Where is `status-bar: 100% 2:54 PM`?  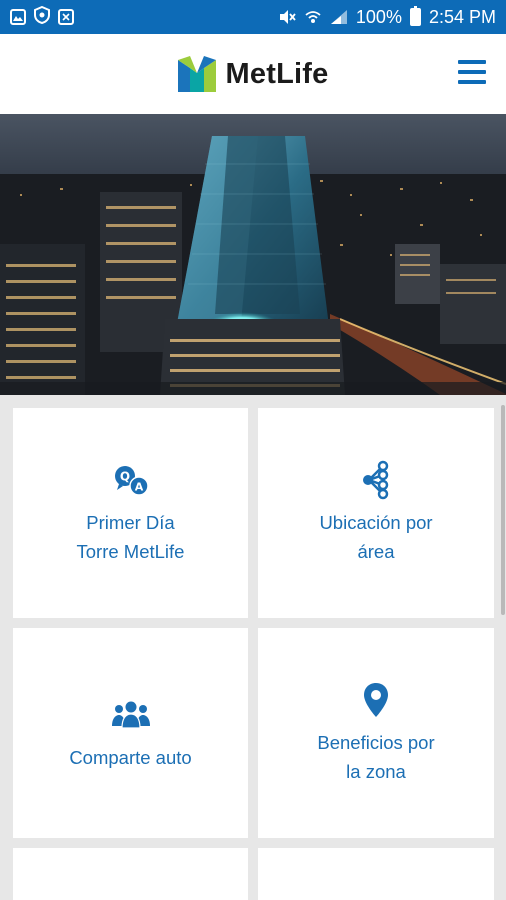
status-bar: 100% 2:54 PM is located at coordinates (253, 17).